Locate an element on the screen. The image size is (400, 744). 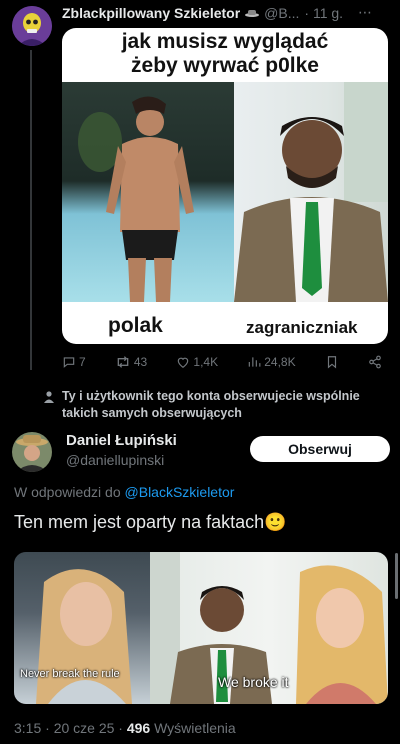
reply-bubble-icon is located at coordinates (69, 362).